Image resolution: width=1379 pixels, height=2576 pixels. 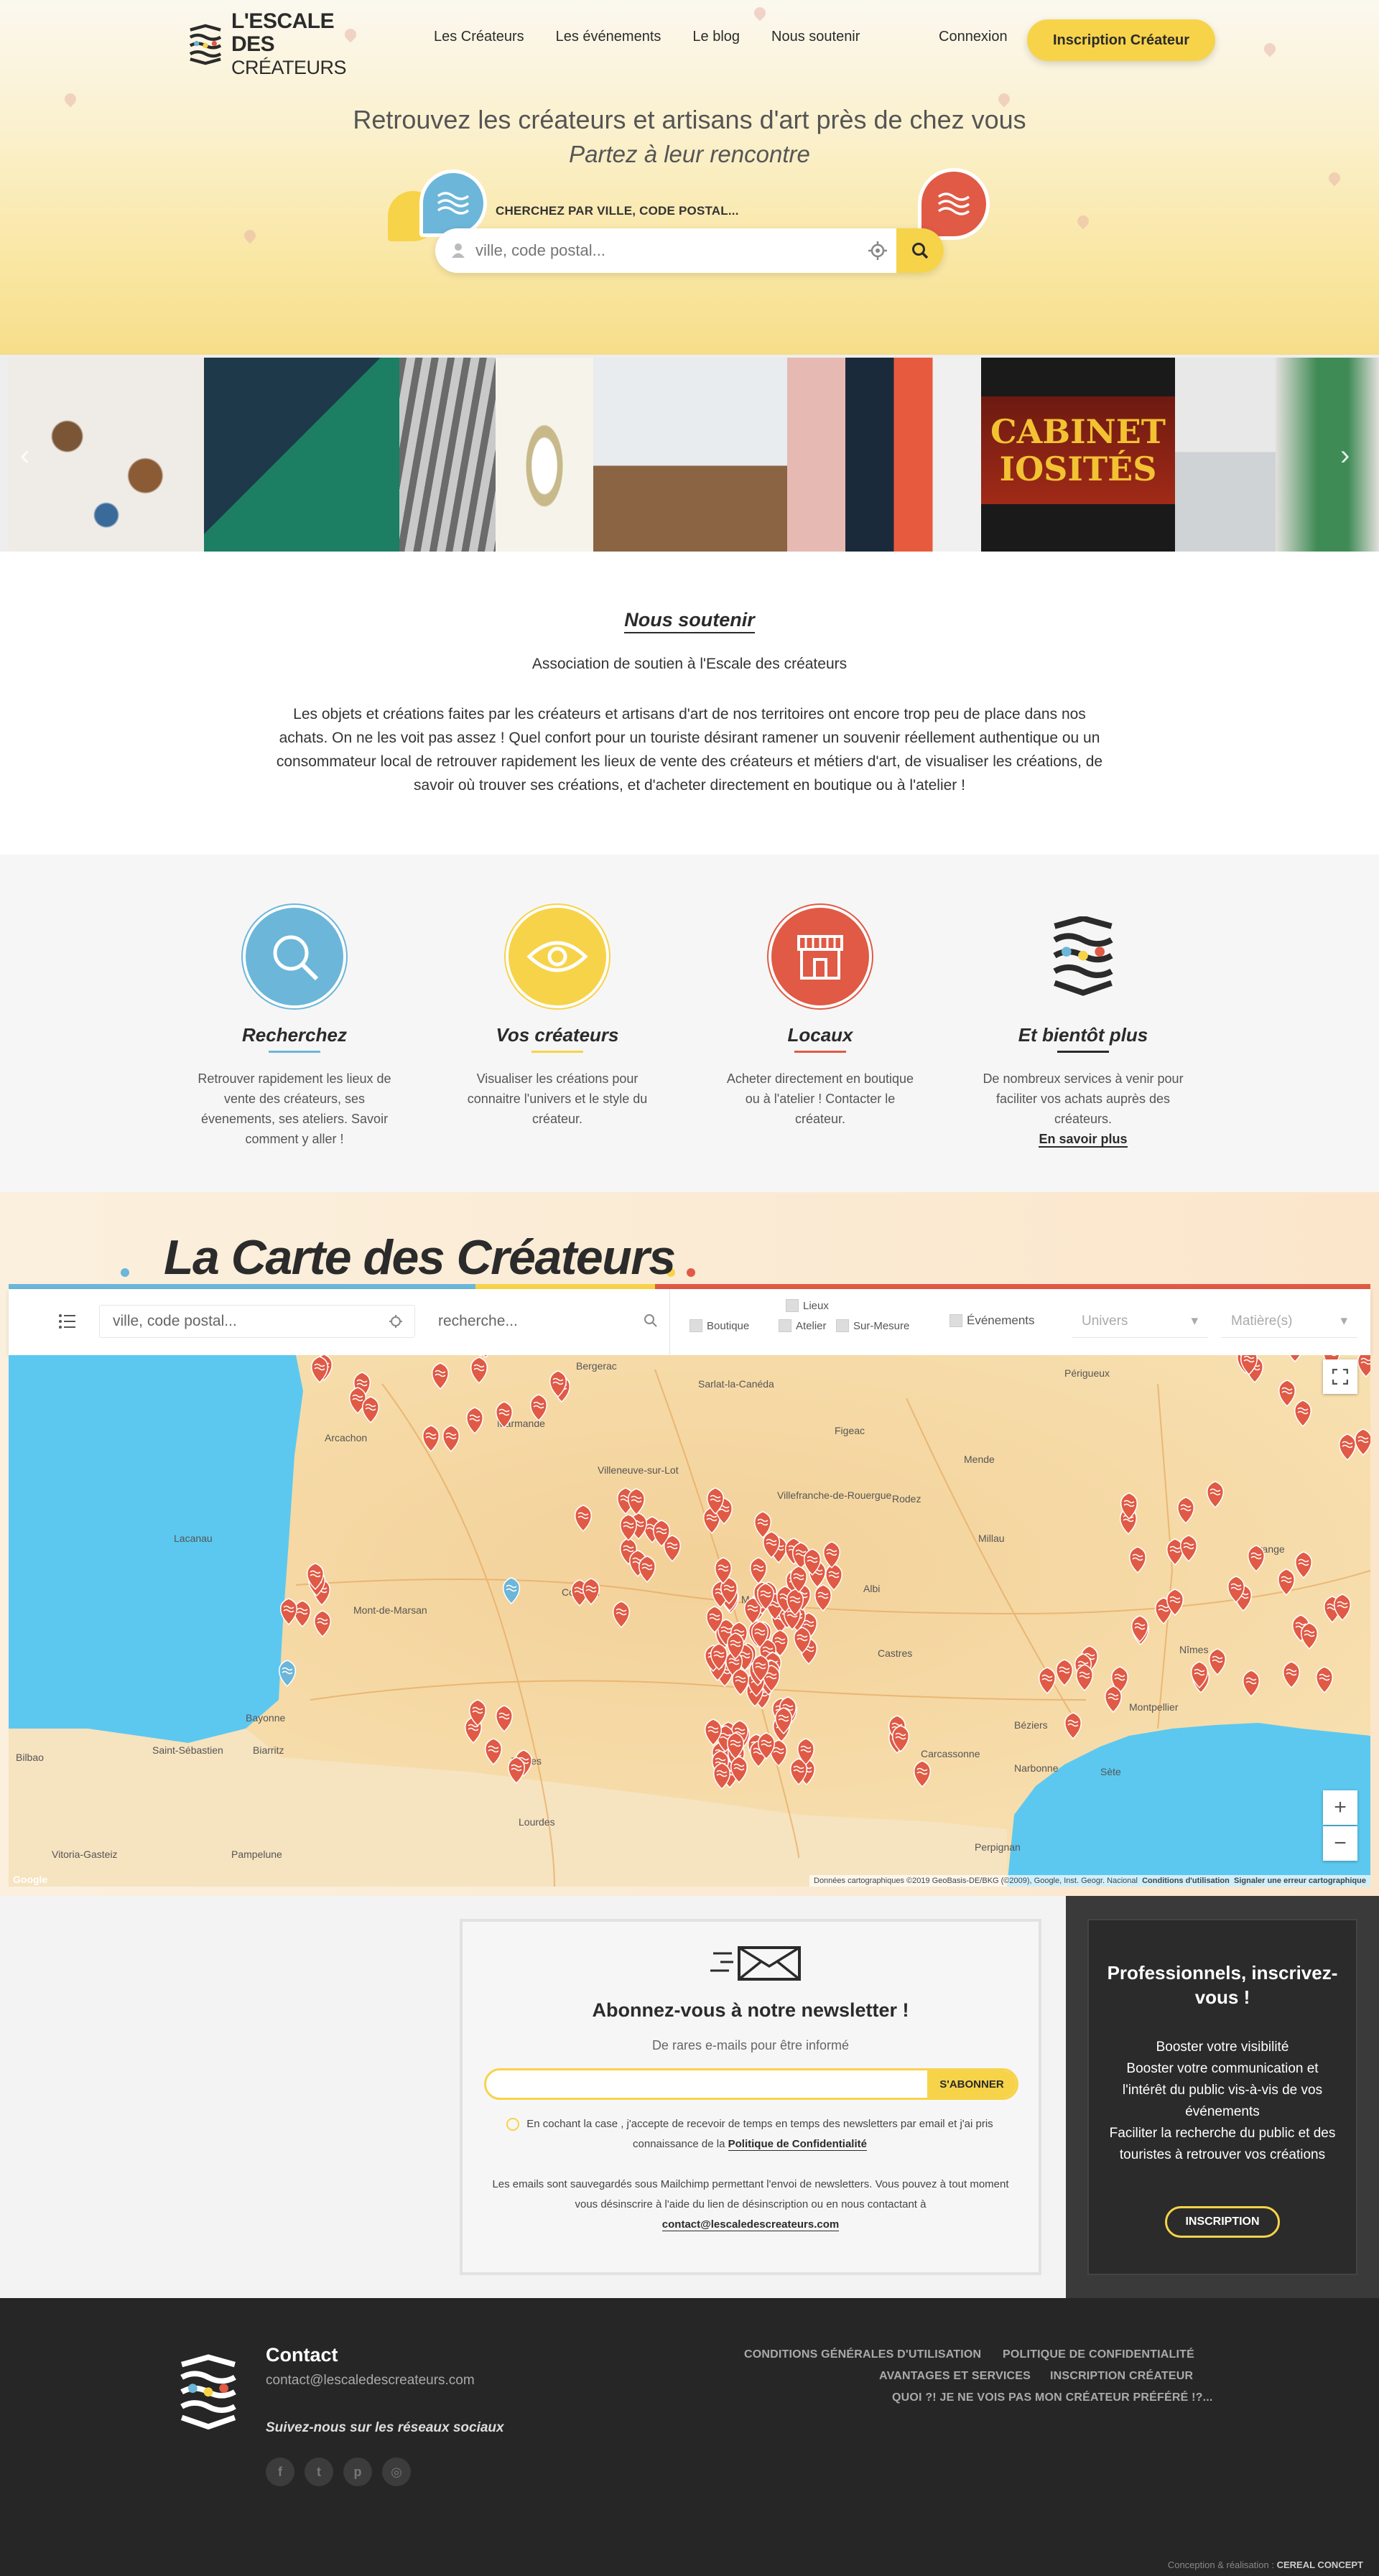 What do you see at coordinates (974, 37) in the screenshot?
I see `login-link: Connexion` at bounding box center [974, 37].